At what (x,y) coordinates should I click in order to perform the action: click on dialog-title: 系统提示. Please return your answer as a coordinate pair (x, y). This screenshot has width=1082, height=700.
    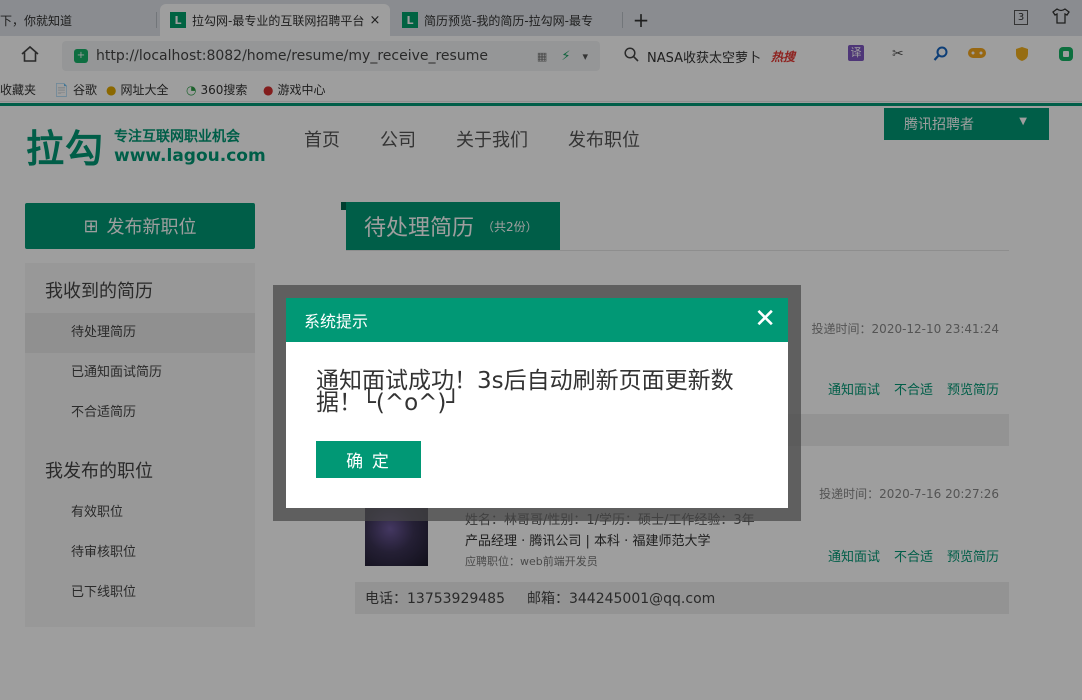
    Looking at the image, I should click on (336, 321).